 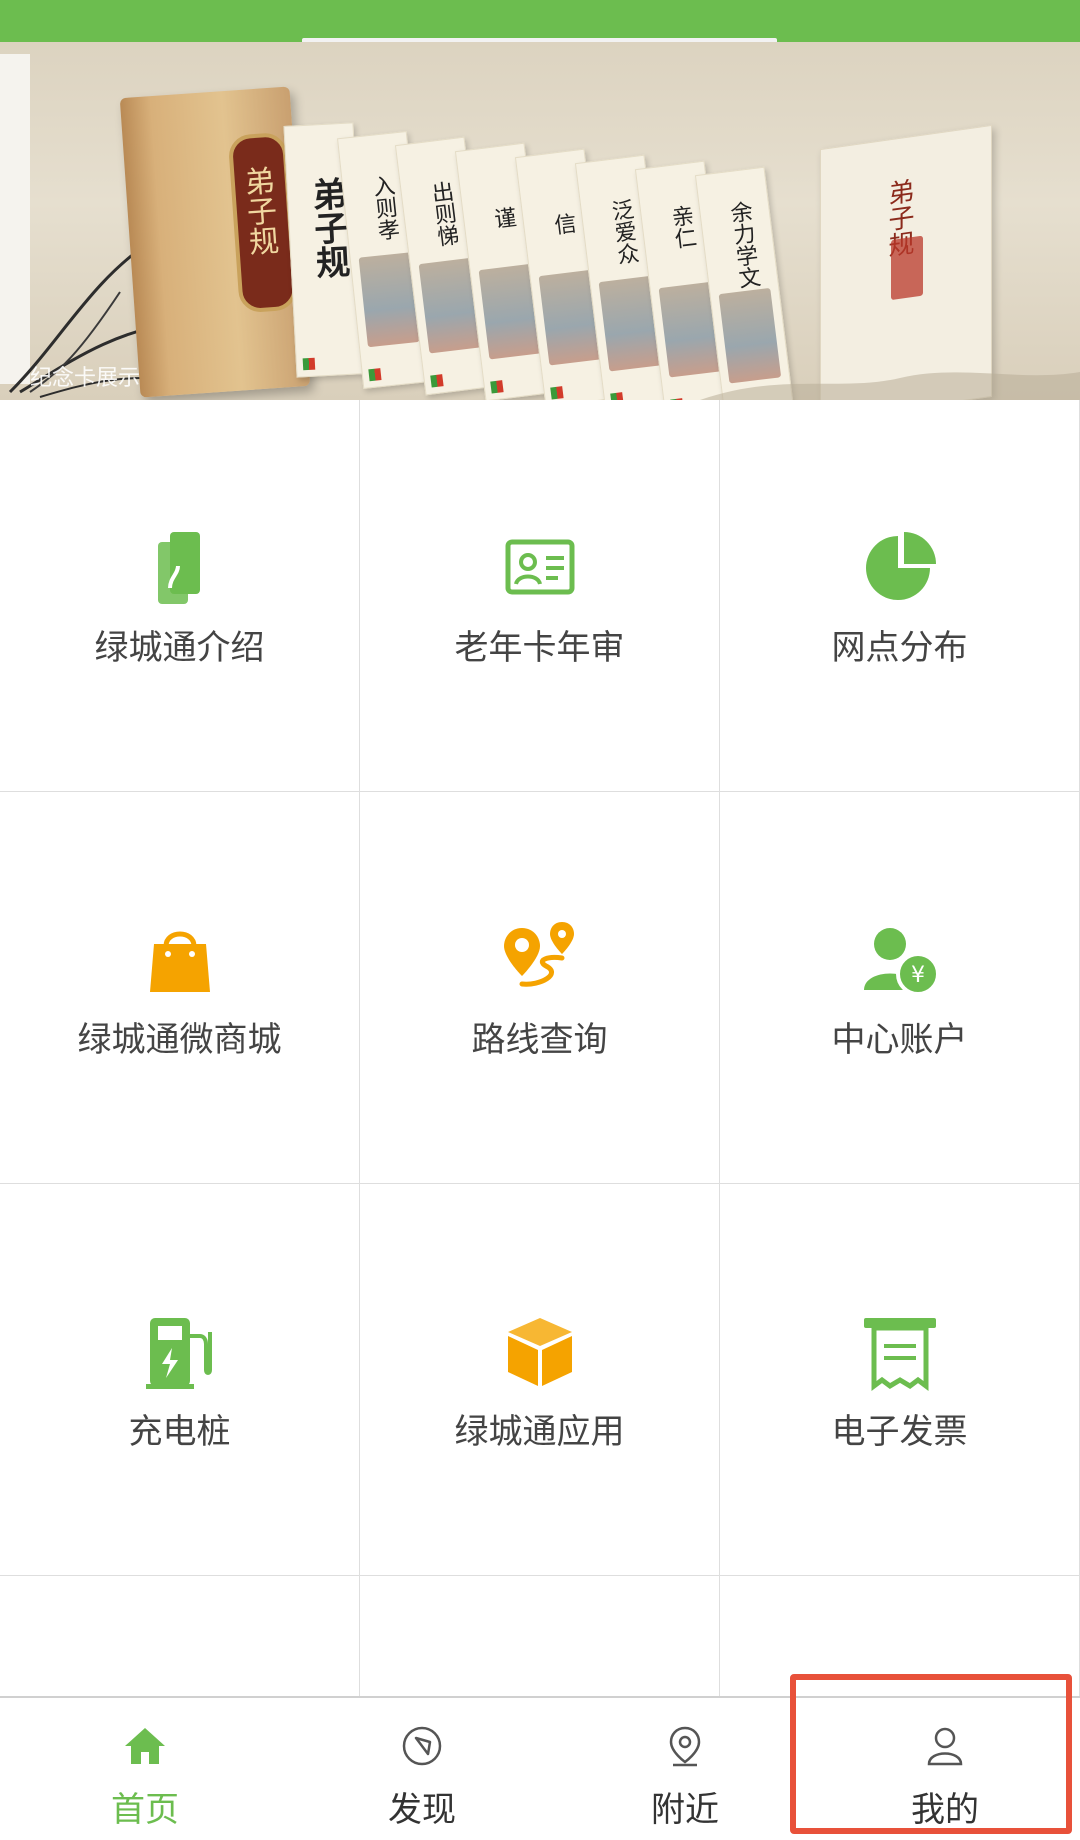 I want to click on bottom-tab-bar: 首页 发现 附近 我的, so click(x=540, y=1768).